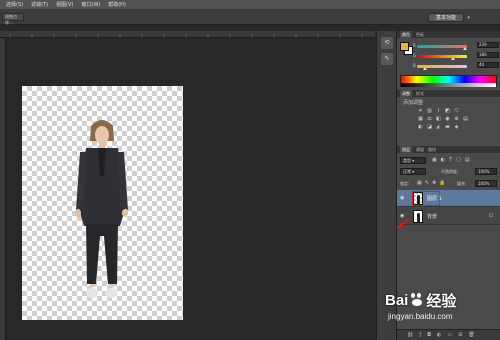 The width and height of the screenshot is (500, 340). Describe the element at coordinates (406, 34) in the screenshot. I see `tab-color: 颜色` at that location.